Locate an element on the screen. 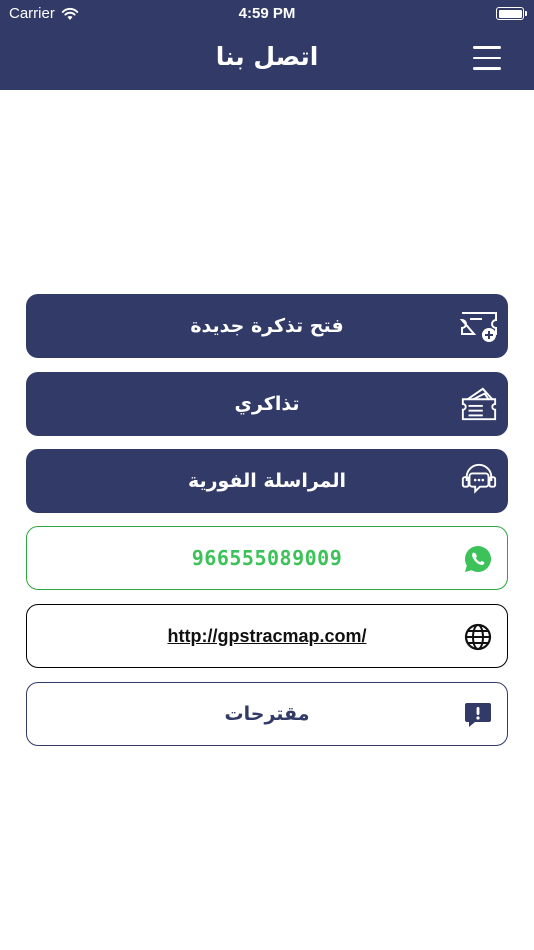 This screenshot has height=950, width=534. my-tickets-label: تذاكري is located at coordinates (267, 404).